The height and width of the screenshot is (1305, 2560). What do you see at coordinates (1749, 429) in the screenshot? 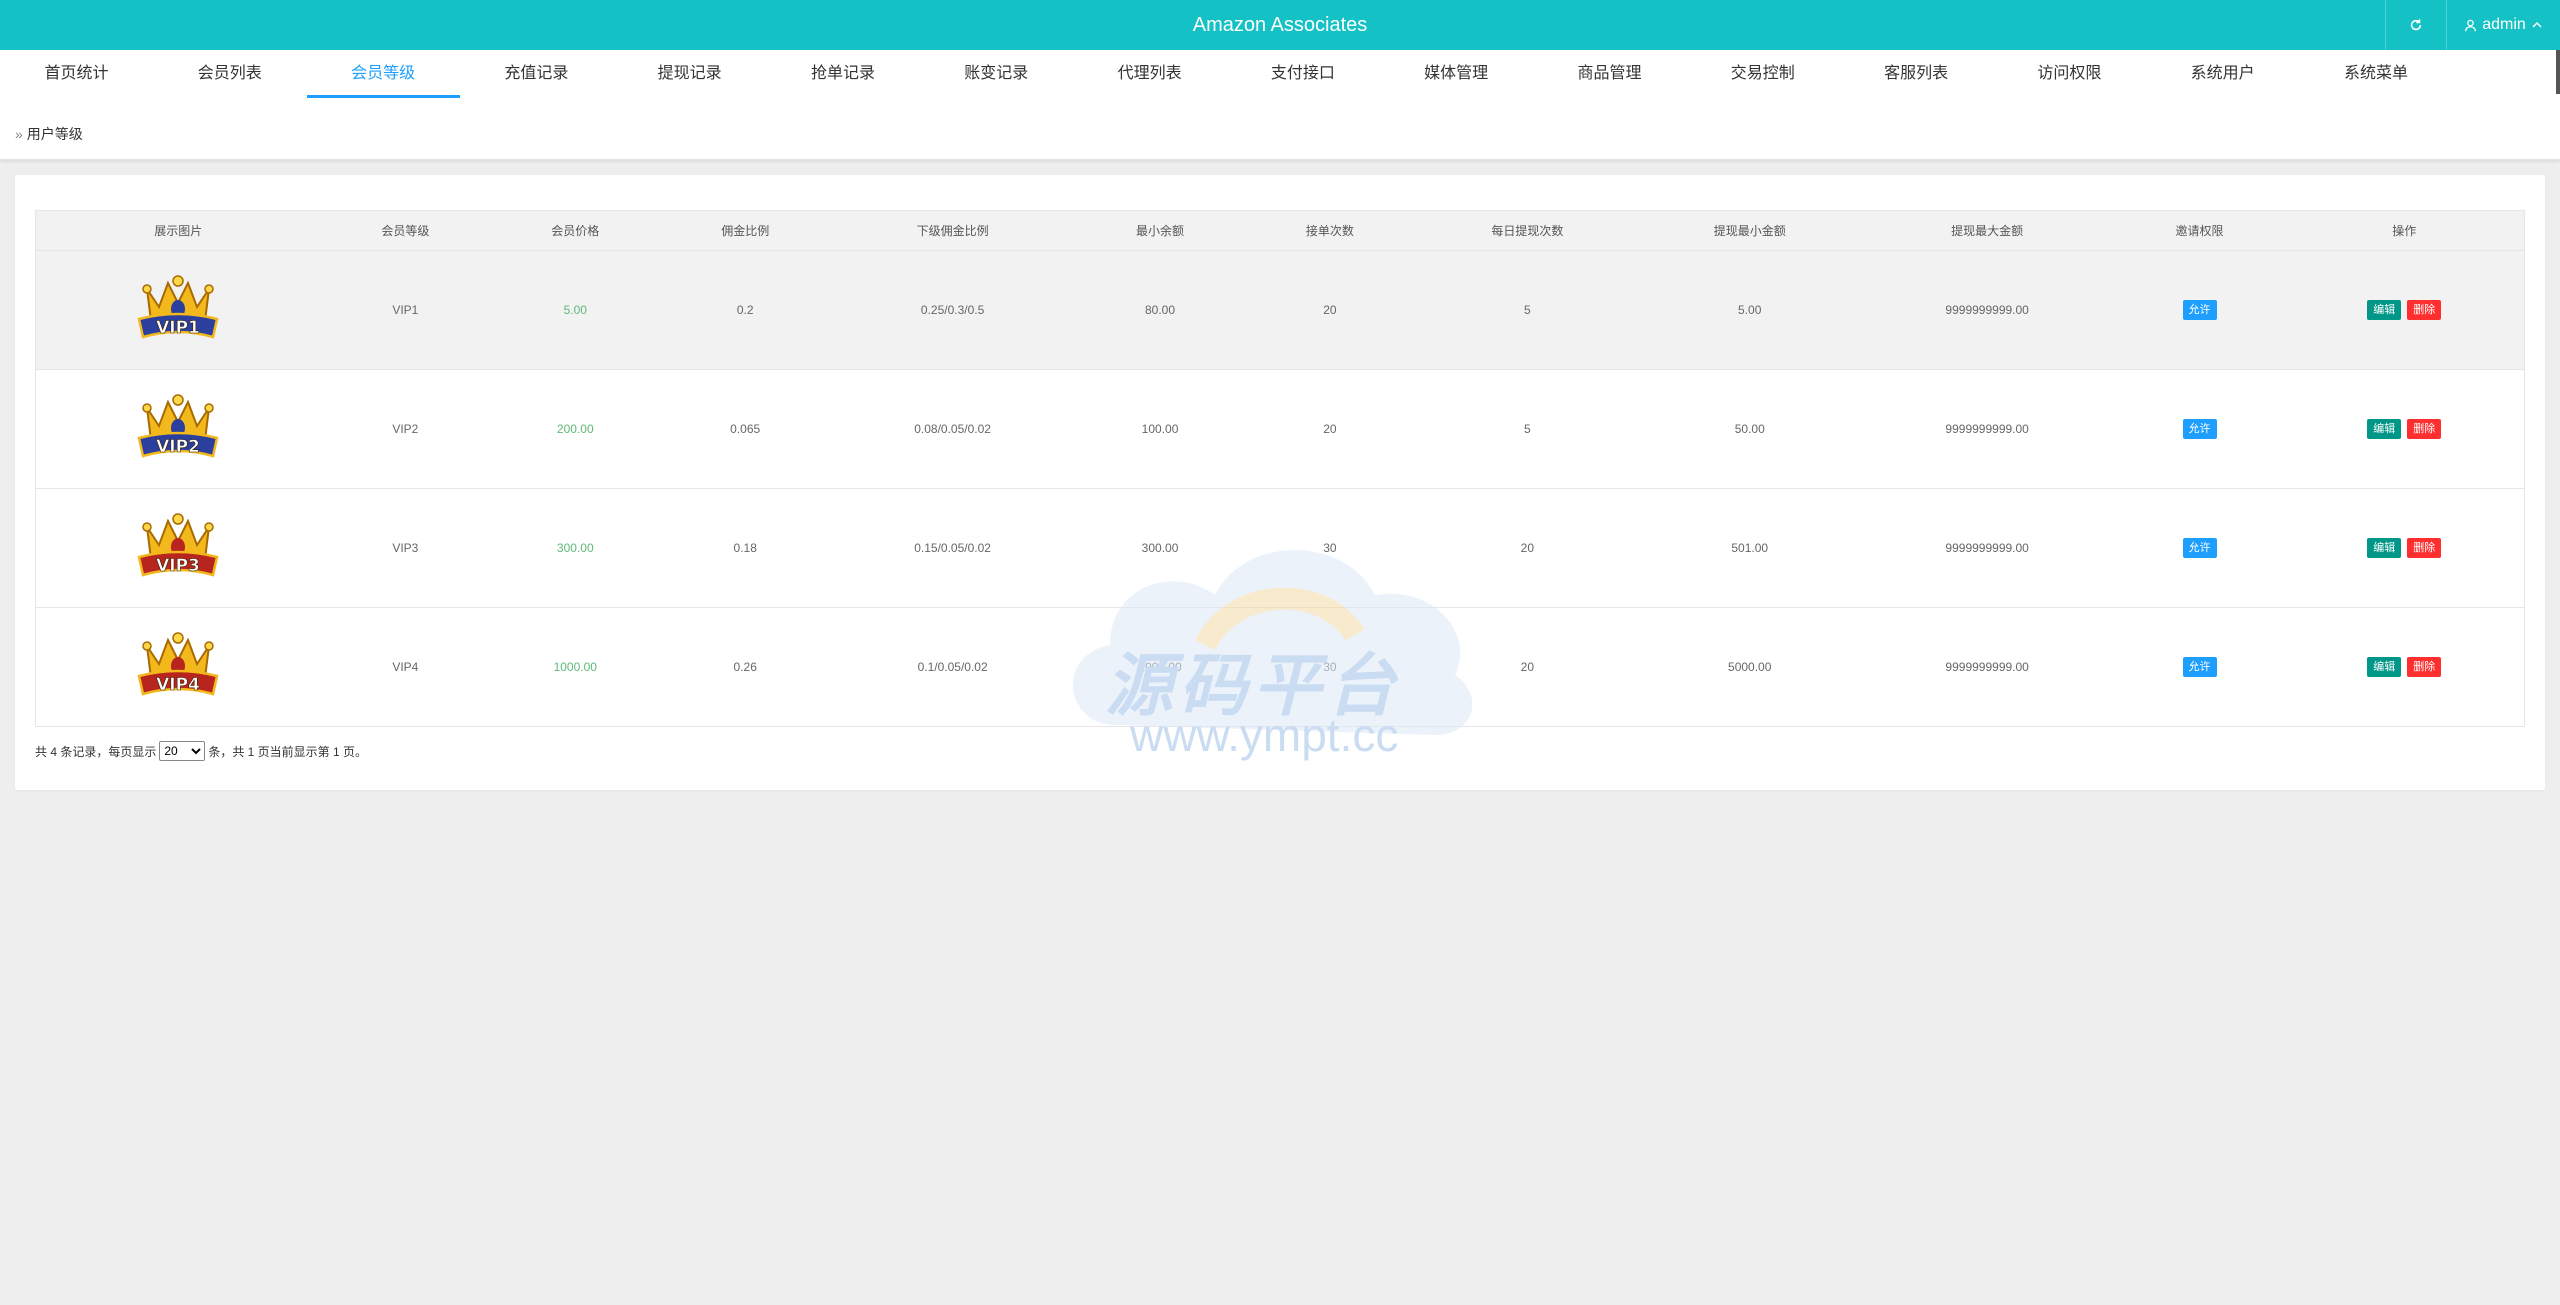
I see `cell-withdraw-min: 50.00` at bounding box center [1749, 429].